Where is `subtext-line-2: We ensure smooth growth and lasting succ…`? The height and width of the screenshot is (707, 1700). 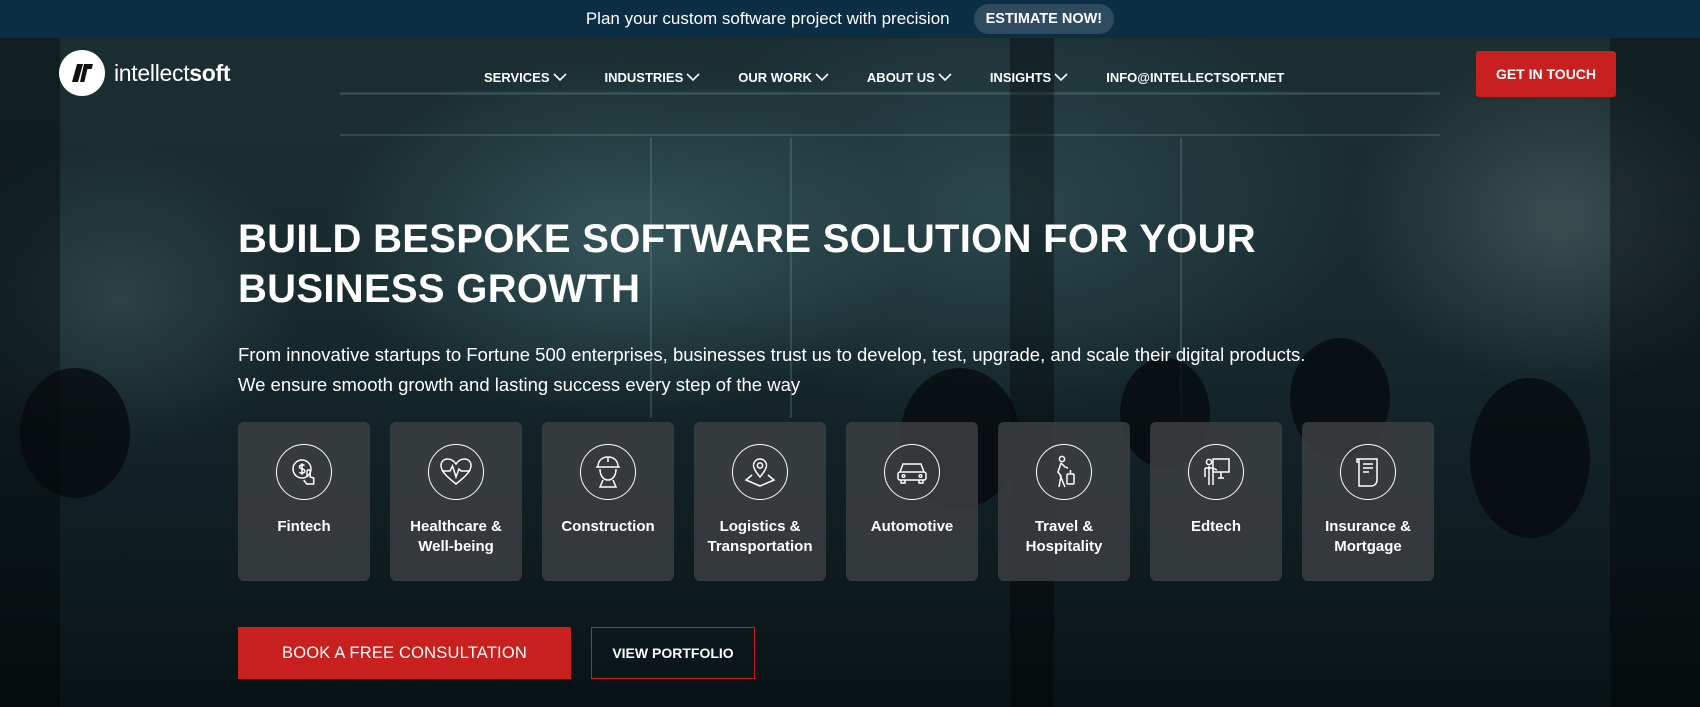 subtext-line-2: We ensure smooth growth and lasting succ… is located at coordinates (519, 384).